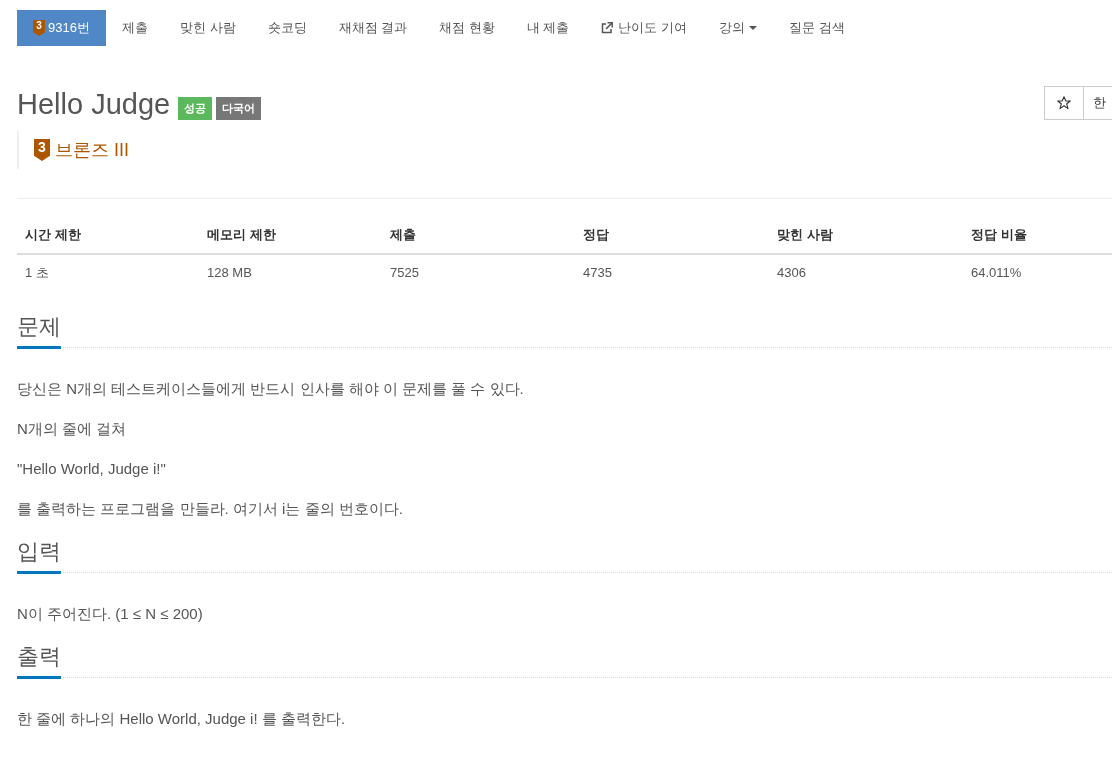 The image size is (1112, 775). What do you see at coordinates (644, 28) in the screenshot?
I see `nav-tab: 난이도 기여` at bounding box center [644, 28].